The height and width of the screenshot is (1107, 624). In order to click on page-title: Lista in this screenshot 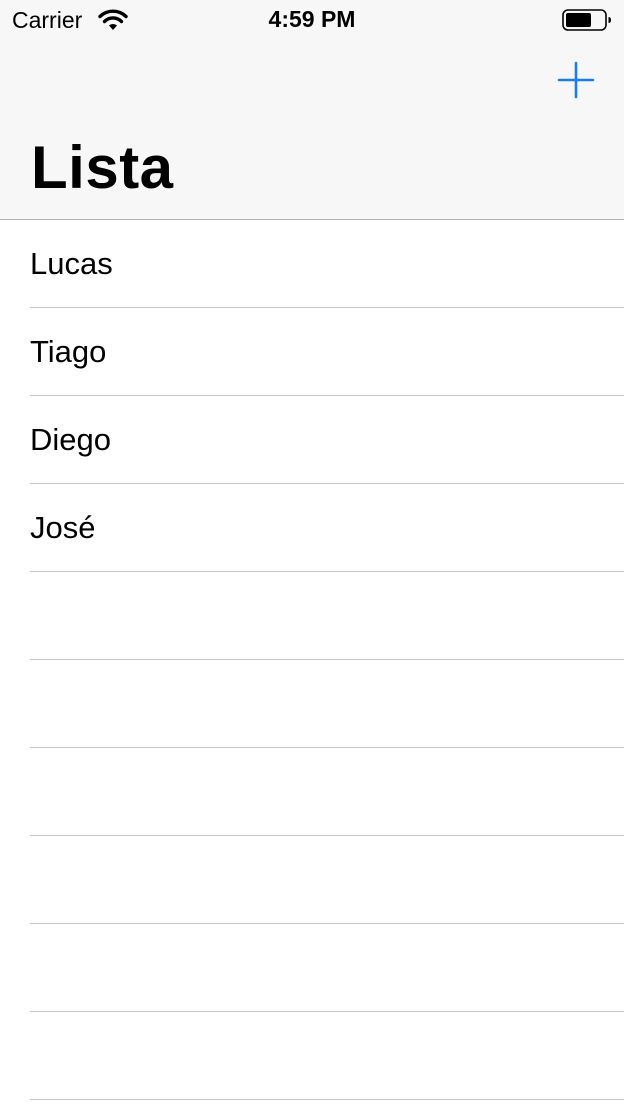, I will do `click(102, 167)`.